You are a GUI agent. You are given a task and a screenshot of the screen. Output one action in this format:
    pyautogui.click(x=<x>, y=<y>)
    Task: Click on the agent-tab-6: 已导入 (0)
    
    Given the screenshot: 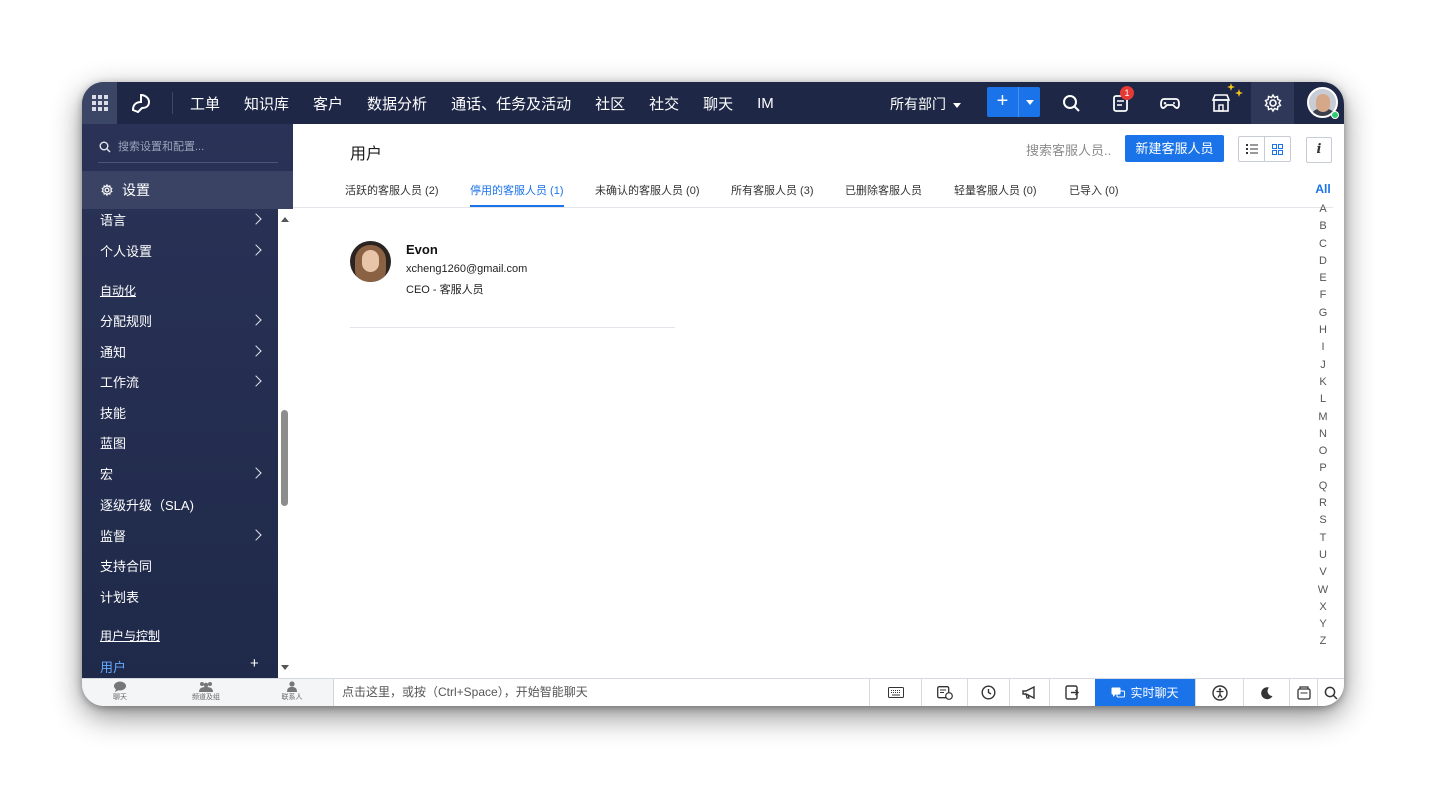 What is the action you would take?
    pyautogui.click(x=1094, y=190)
    